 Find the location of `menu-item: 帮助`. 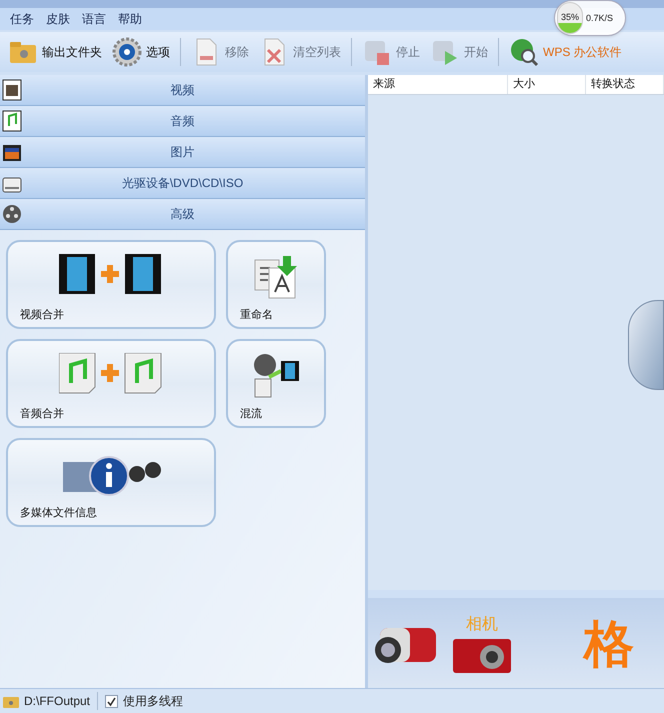

menu-item: 帮助 is located at coordinates (130, 19).